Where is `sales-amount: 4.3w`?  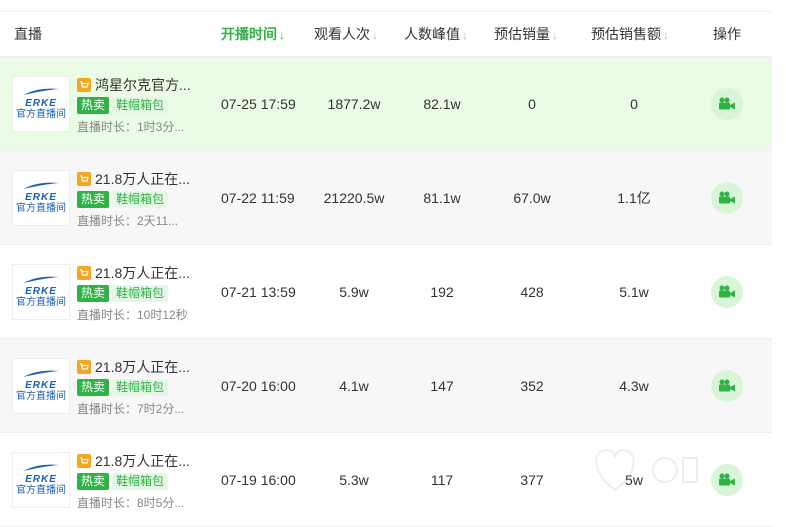
sales-amount: 4.3w is located at coordinates (634, 385).